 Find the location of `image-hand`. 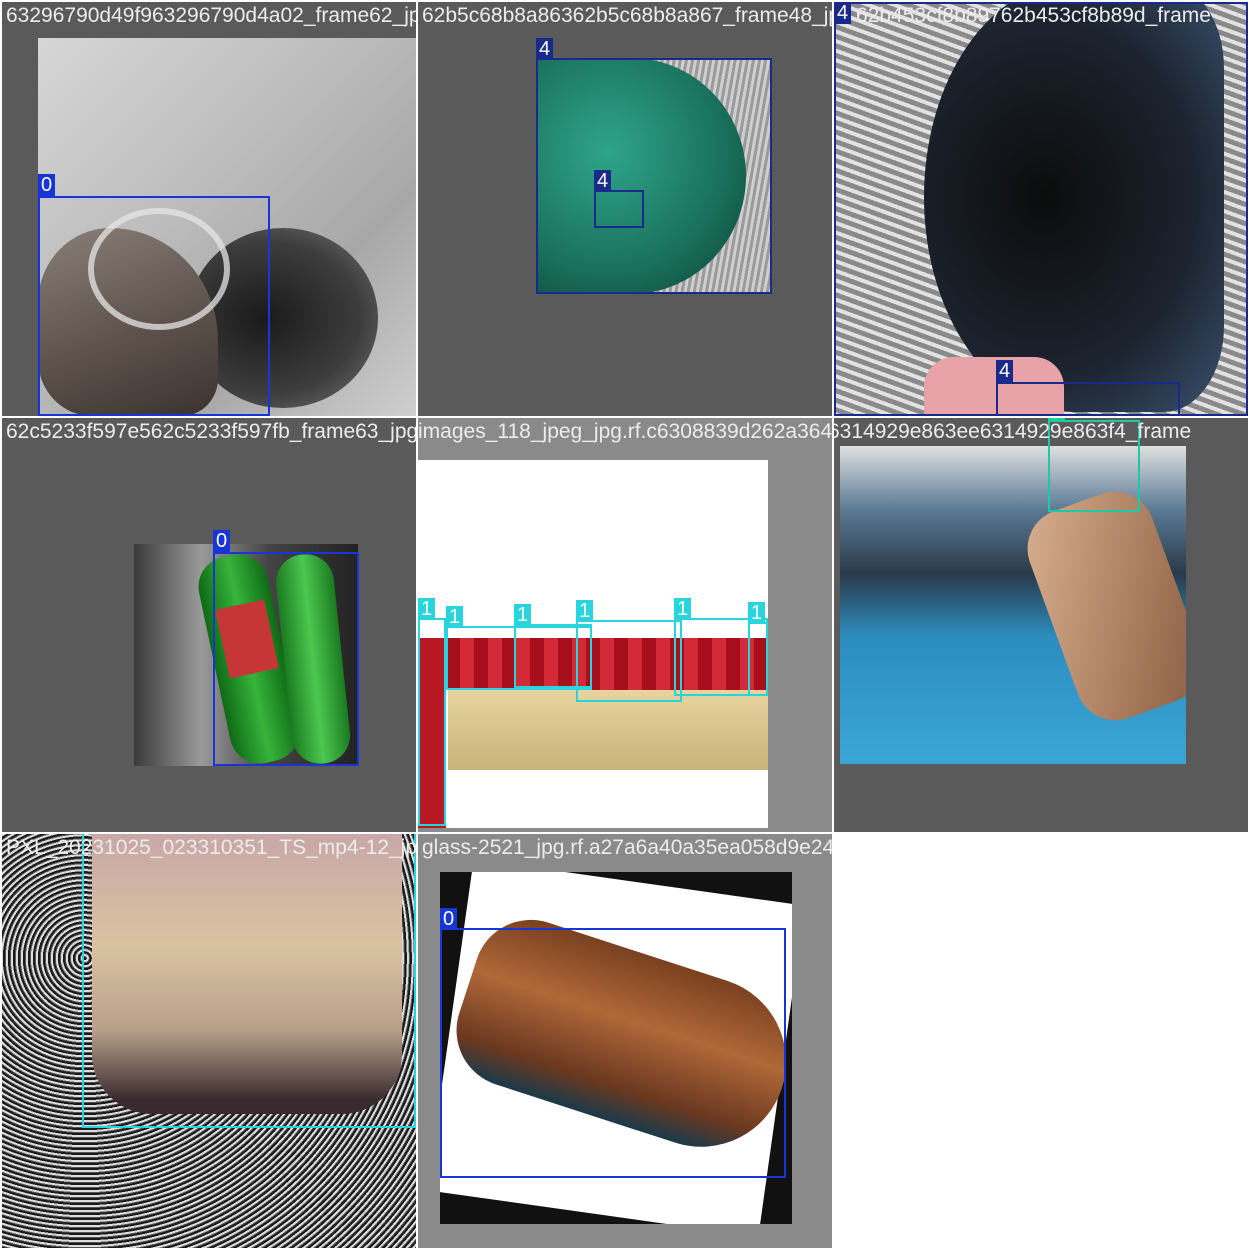

image-hand is located at coordinates (1101, 606).